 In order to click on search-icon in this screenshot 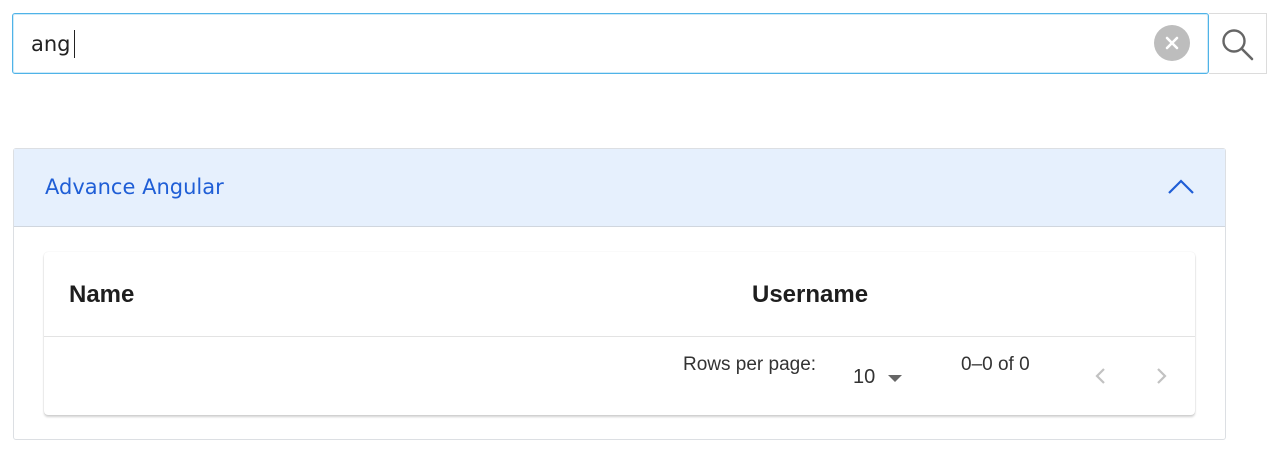, I will do `click(1238, 45)`.